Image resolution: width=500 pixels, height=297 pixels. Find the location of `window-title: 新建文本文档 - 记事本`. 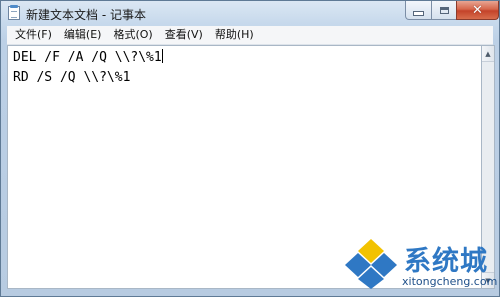

window-title: 新建文本文档 - 记事本 is located at coordinates (86, 15).